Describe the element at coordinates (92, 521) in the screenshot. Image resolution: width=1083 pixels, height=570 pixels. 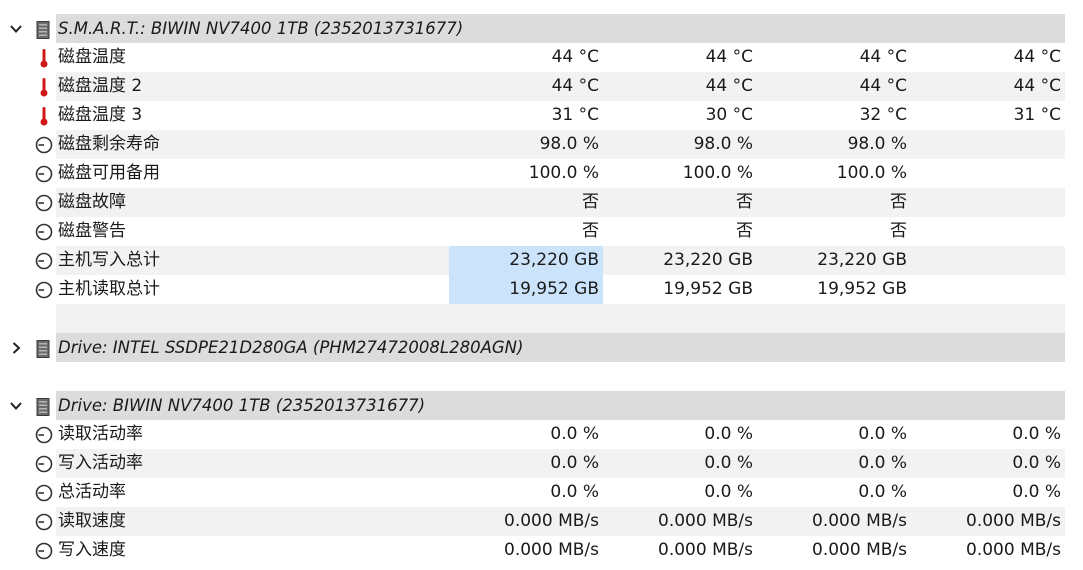
I see `sensor-label: 读取速度` at that location.